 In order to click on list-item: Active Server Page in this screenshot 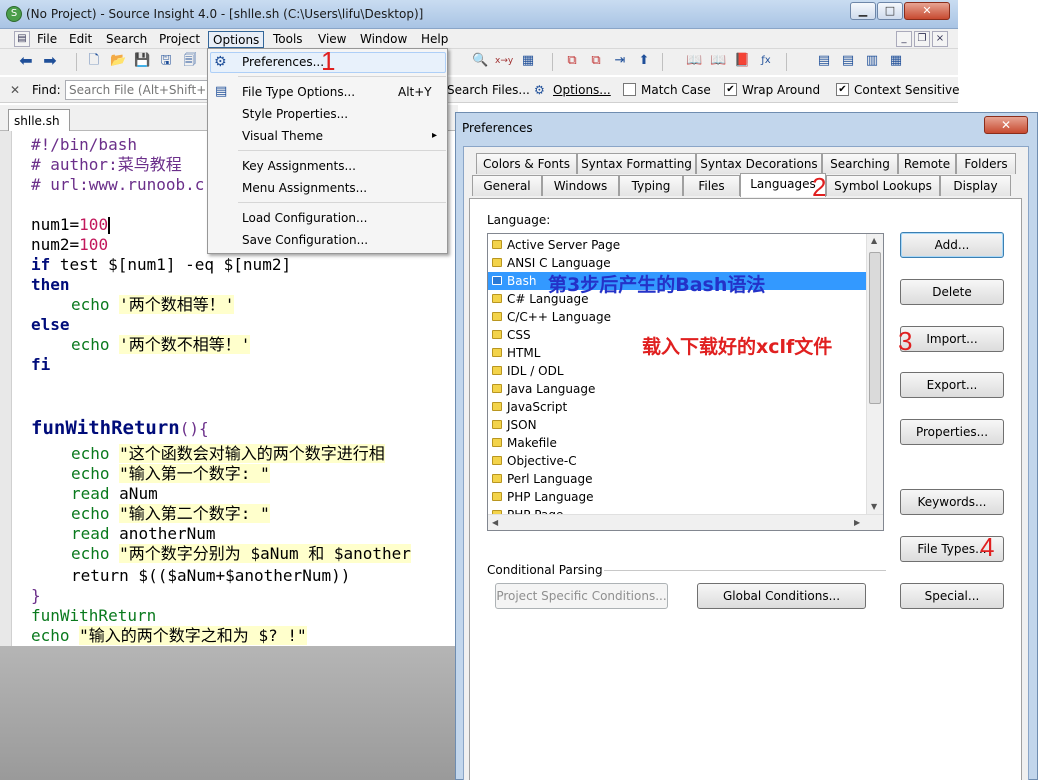, I will do `click(677, 245)`.